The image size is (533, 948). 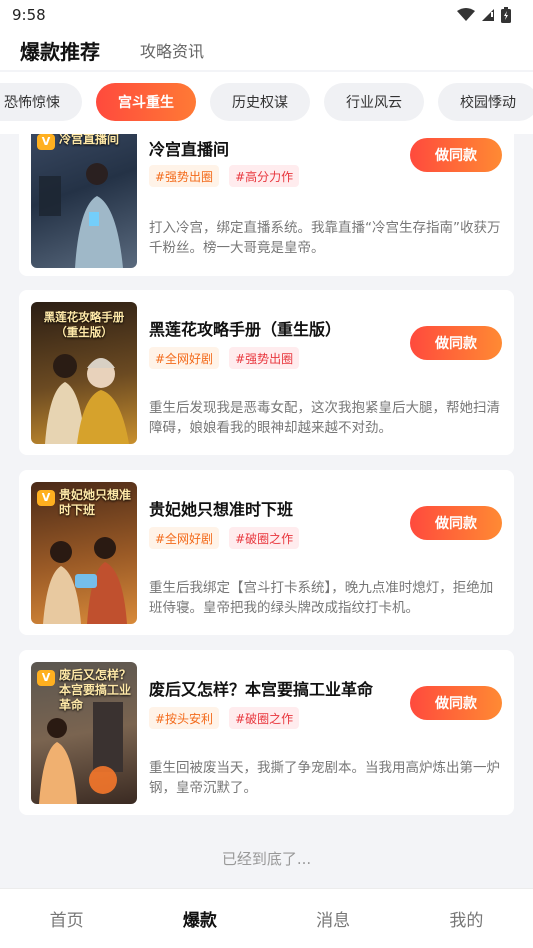 I want to click on signal-icon, so click(x=488, y=15).